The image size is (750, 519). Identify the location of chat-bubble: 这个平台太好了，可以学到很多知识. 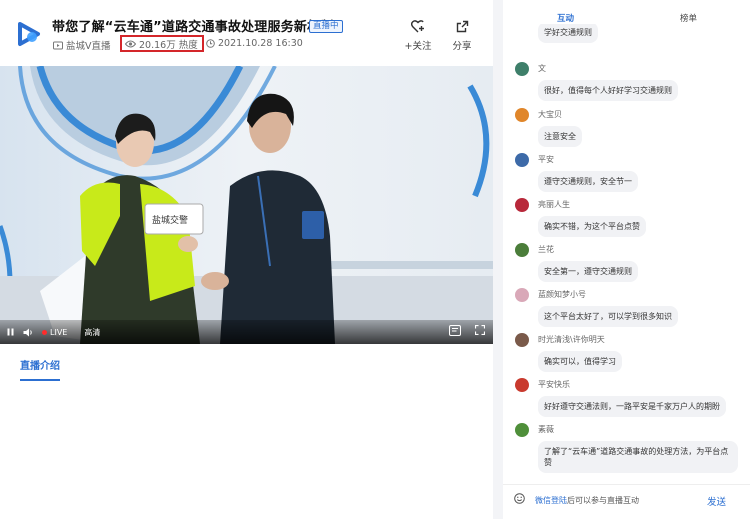
(608, 316).